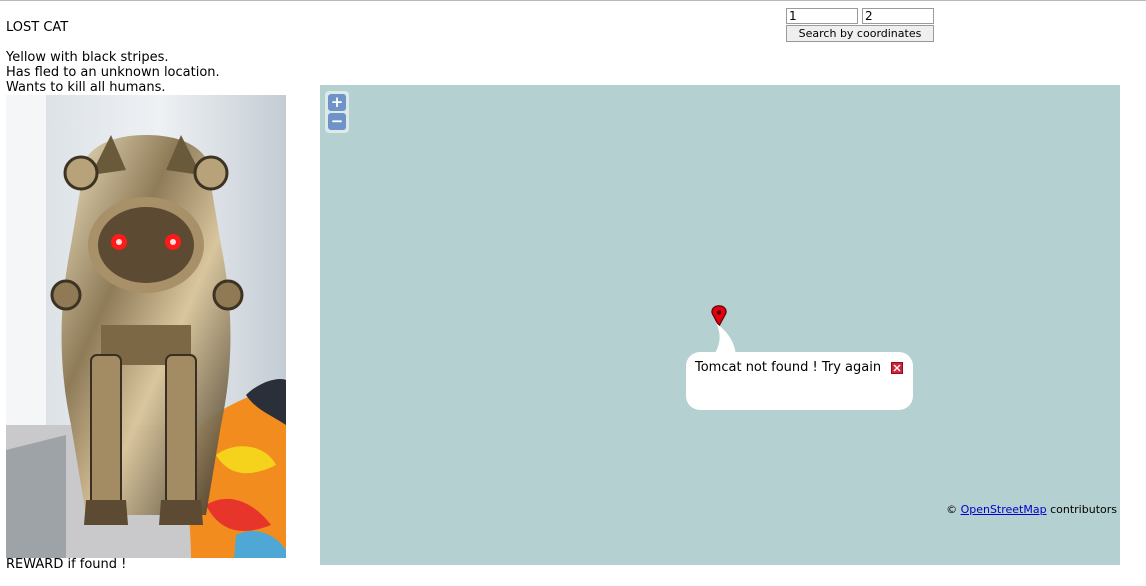 Image resolution: width=1146 pixels, height=586 pixels. Describe the element at coordinates (898, 16) in the screenshot. I see `longitude-input` at that location.